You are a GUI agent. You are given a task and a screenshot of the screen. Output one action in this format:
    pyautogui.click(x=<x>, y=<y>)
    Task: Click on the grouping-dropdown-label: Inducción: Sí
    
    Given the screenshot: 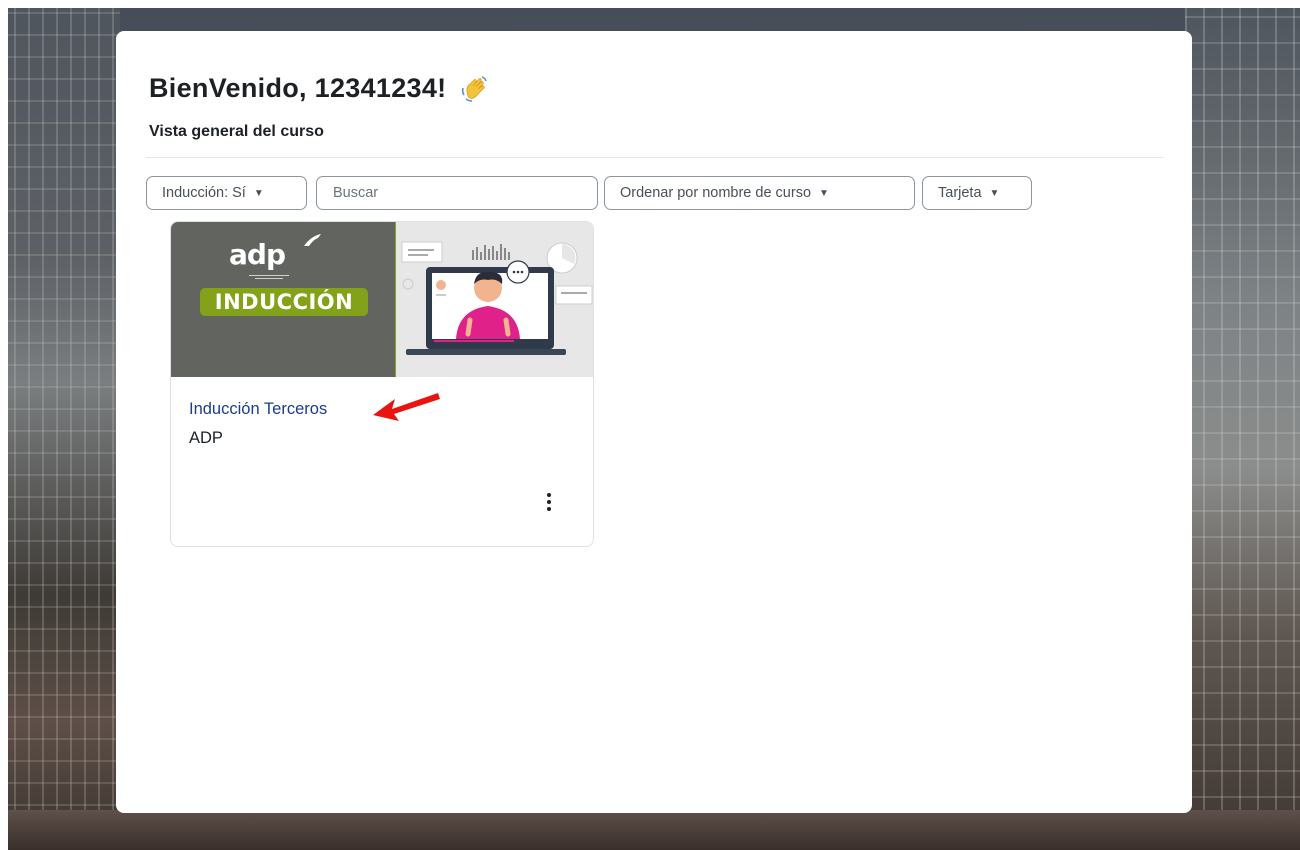 What is the action you would take?
    pyautogui.click(x=204, y=193)
    